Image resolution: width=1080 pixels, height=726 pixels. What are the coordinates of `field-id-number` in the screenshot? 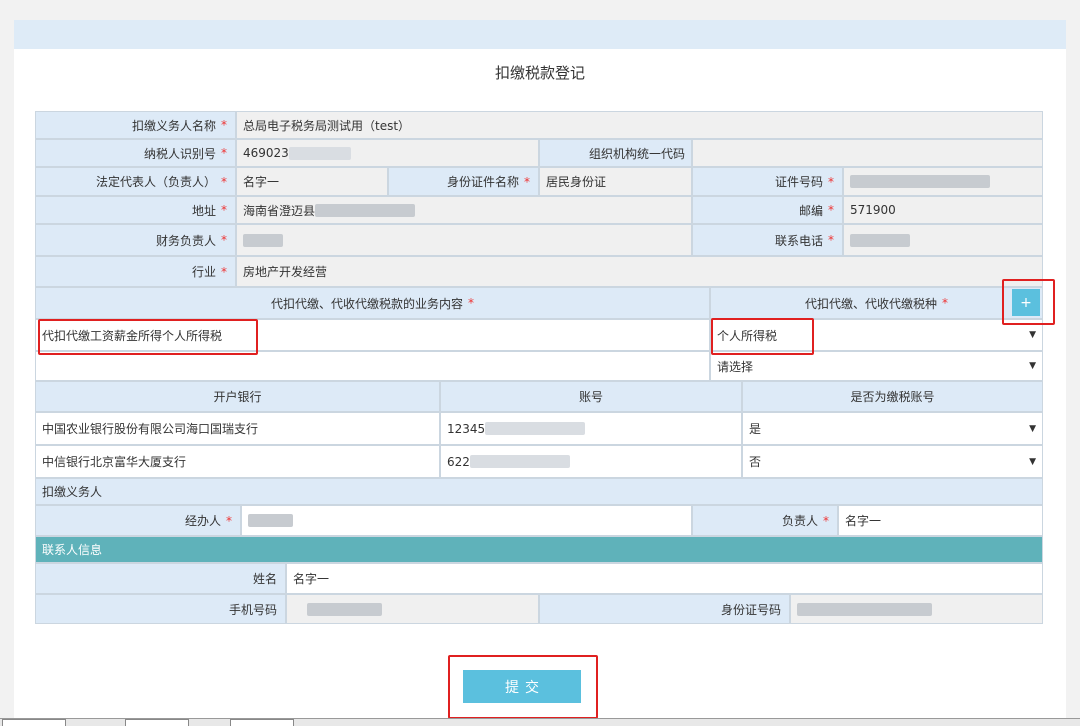 It's located at (943, 181).